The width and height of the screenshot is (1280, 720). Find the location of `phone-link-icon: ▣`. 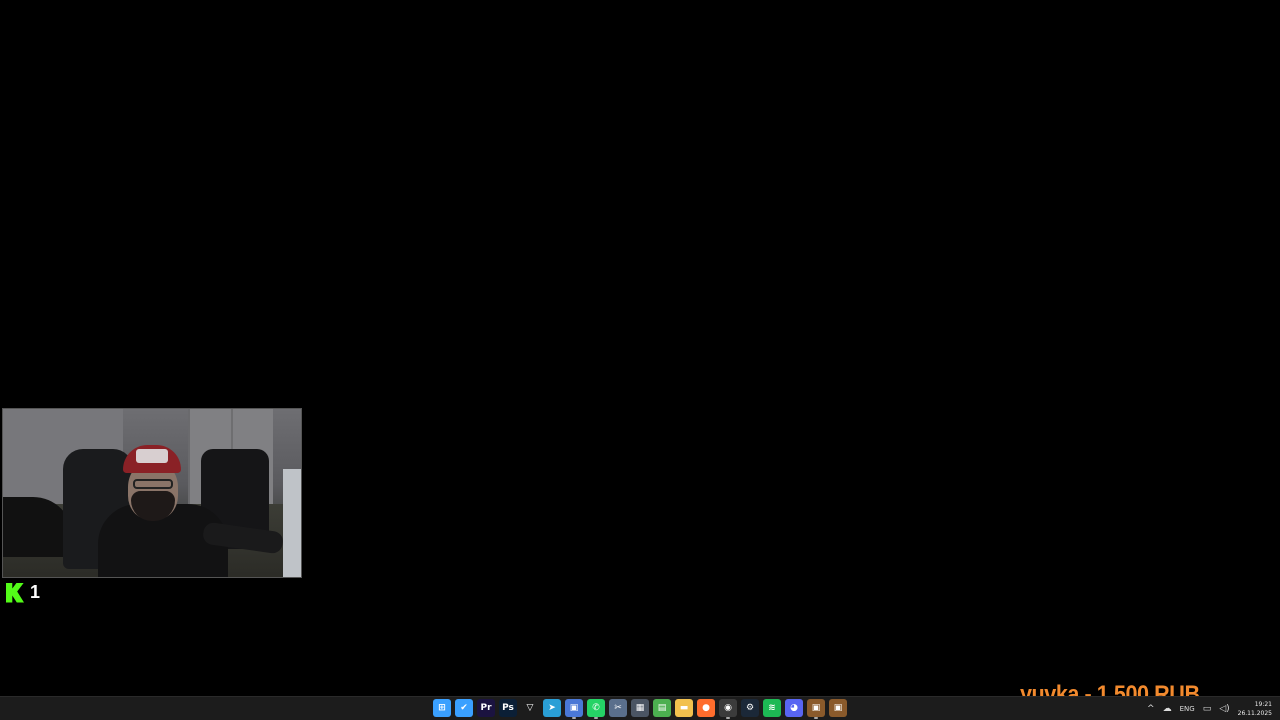

phone-link-icon: ▣ is located at coordinates (574, 709).